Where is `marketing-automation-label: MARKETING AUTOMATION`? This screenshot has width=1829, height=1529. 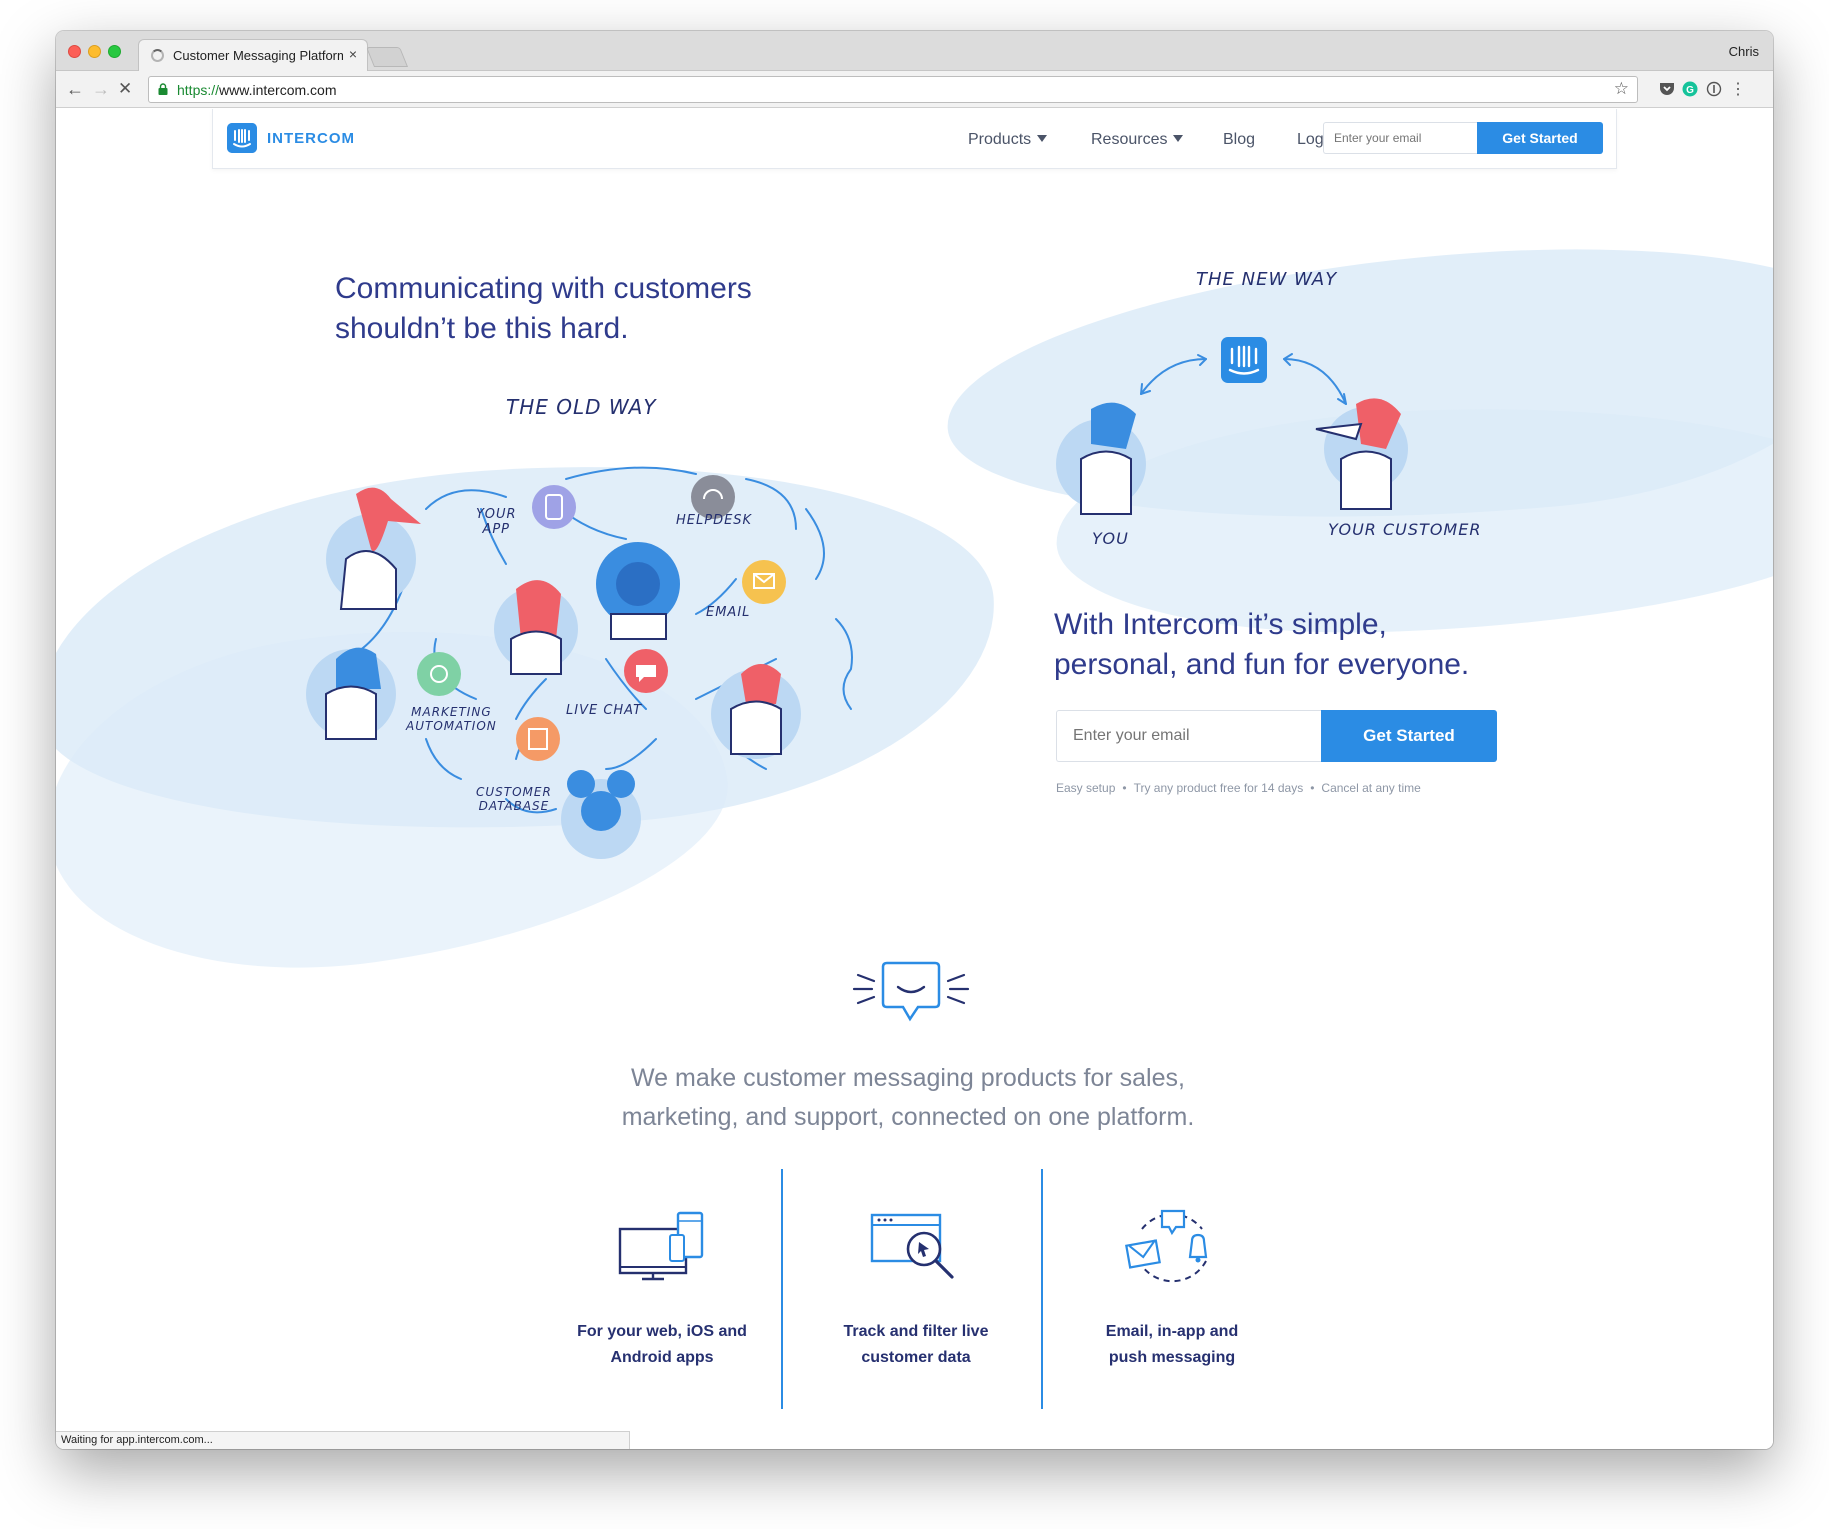
marketing-automation-label: MARKETING AUTOMATION is located at coordinates (451, 719).